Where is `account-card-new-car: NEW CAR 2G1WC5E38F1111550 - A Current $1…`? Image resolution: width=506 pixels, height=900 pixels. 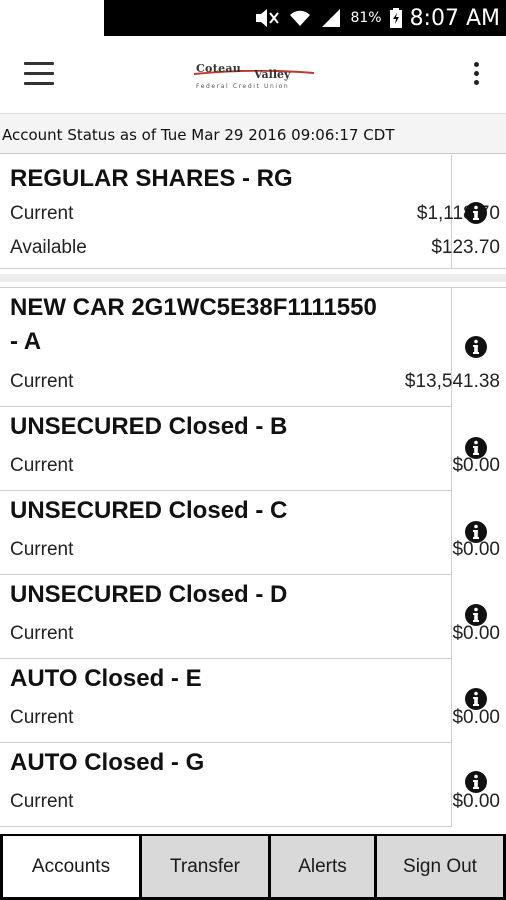
account-card-new-car: NEW CAR 2G1WC5E38F1111550 - A Current $1… is located at coordinates (253, 347).